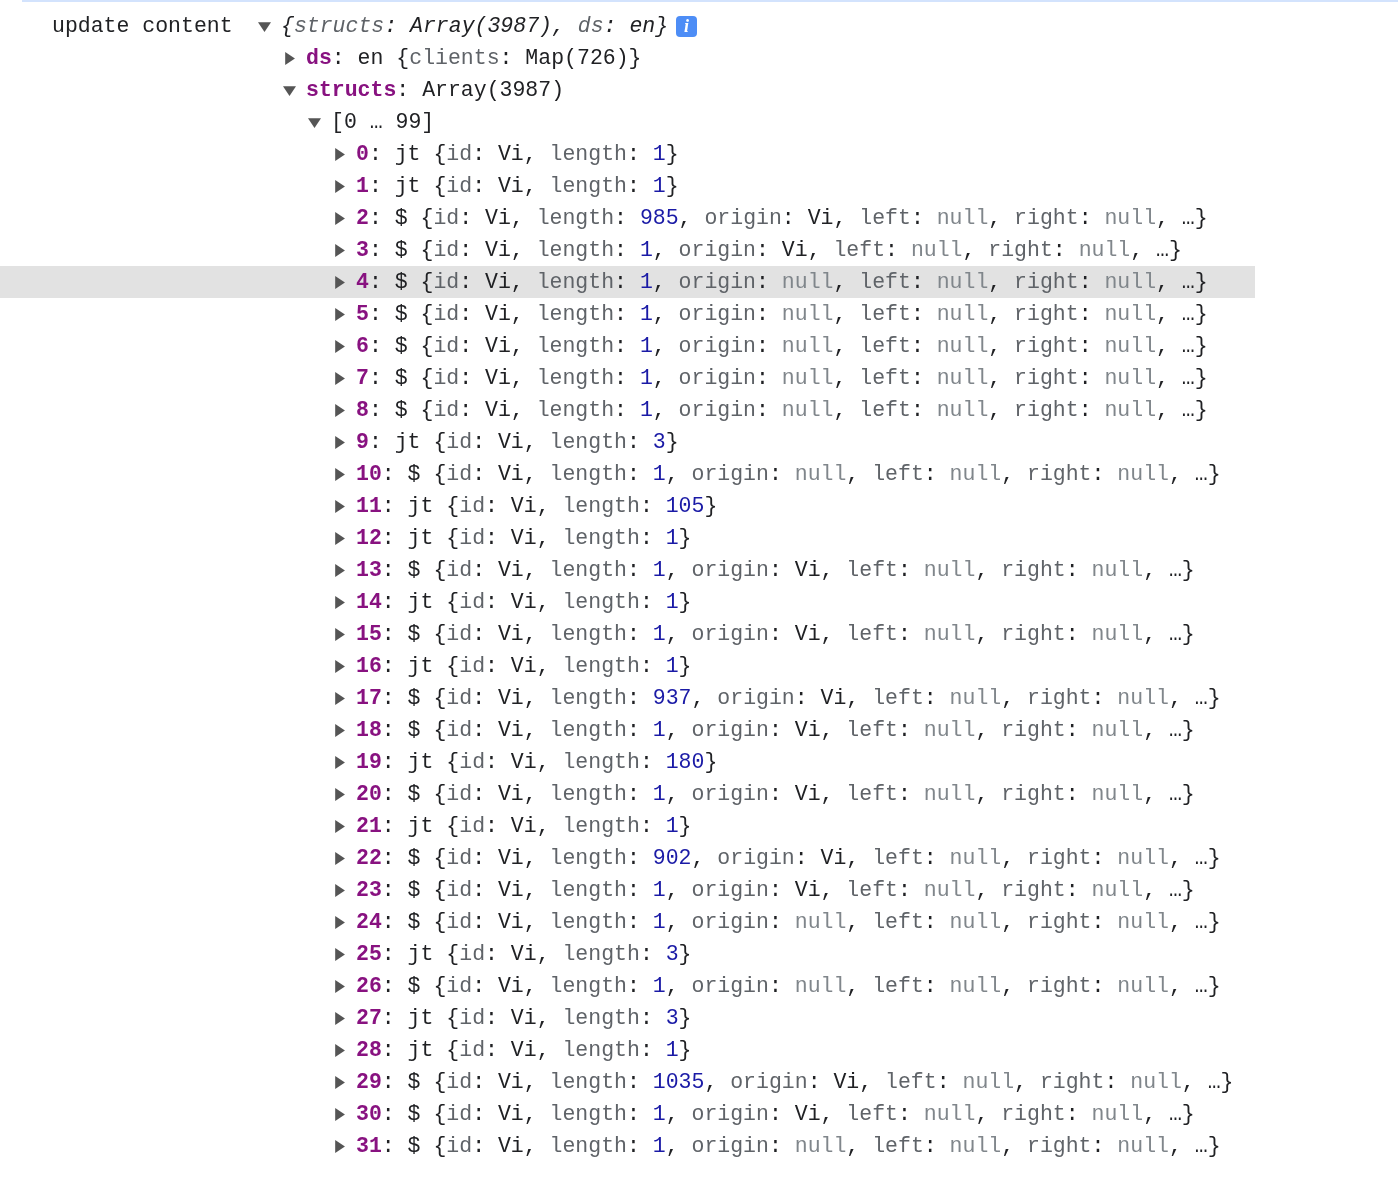  What do you see at coordinates (627, 122) in the screenshot?
I see `tree-row: [0 … 99]` at bounding box center [627, 122].